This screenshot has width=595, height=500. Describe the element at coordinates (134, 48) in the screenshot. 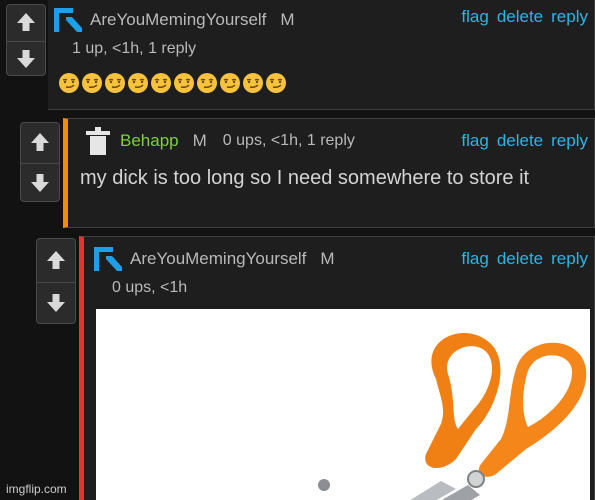

I see `comment-meta: 1 up, <1h, 1 reply` at that location.